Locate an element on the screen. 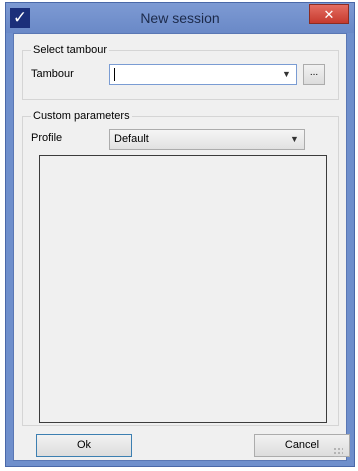 Image resolution: width=358 pixels, height=471 pixels. title-bar: ✓ New session ✕ is located at coordinates (180, 18).